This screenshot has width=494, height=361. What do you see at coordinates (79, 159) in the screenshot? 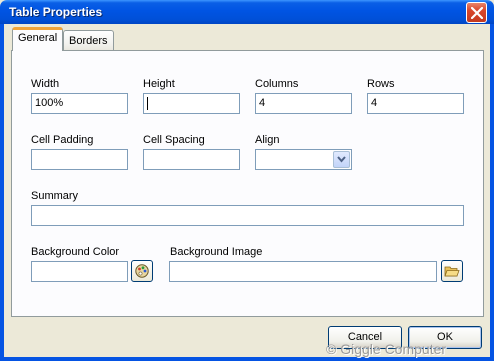
I see `cell-padding-field` at bounding box center [79, 159].